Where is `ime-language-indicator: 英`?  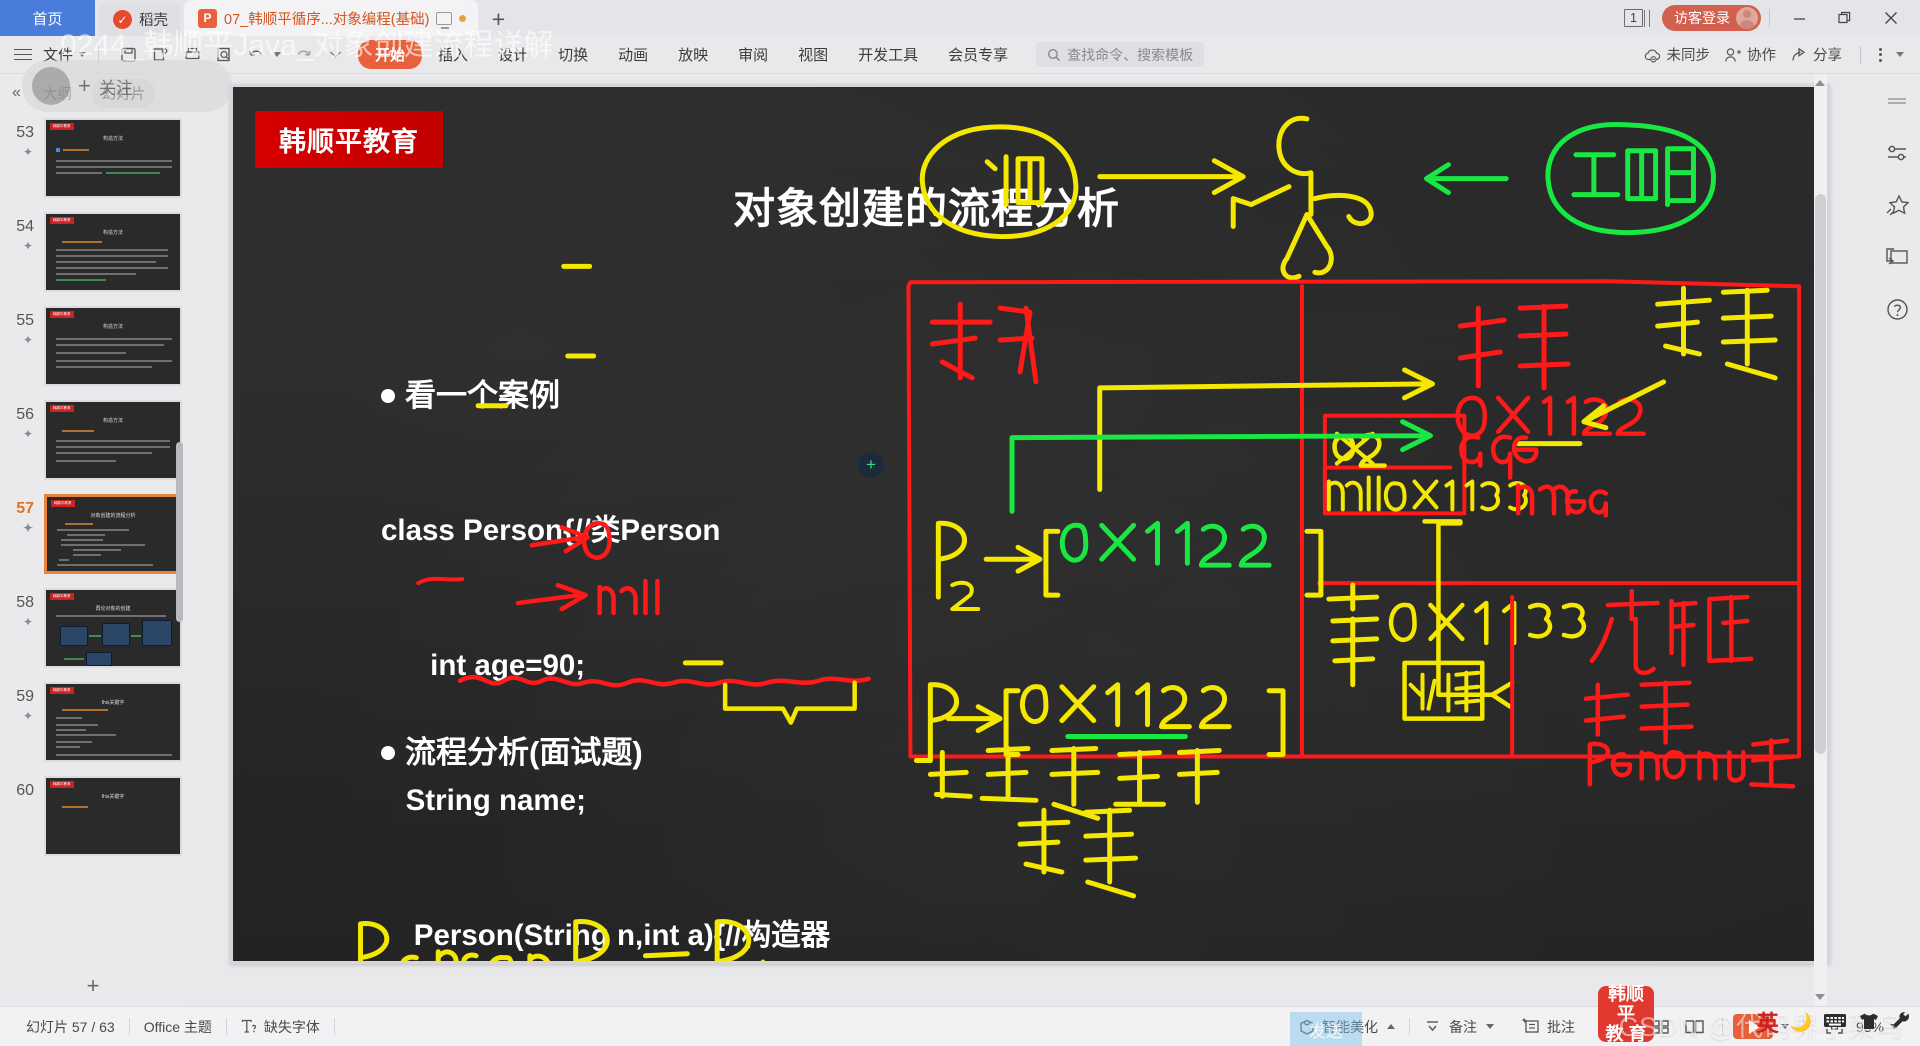 ime-language-indicator: 英 is located at coordinates (1768, 1022).